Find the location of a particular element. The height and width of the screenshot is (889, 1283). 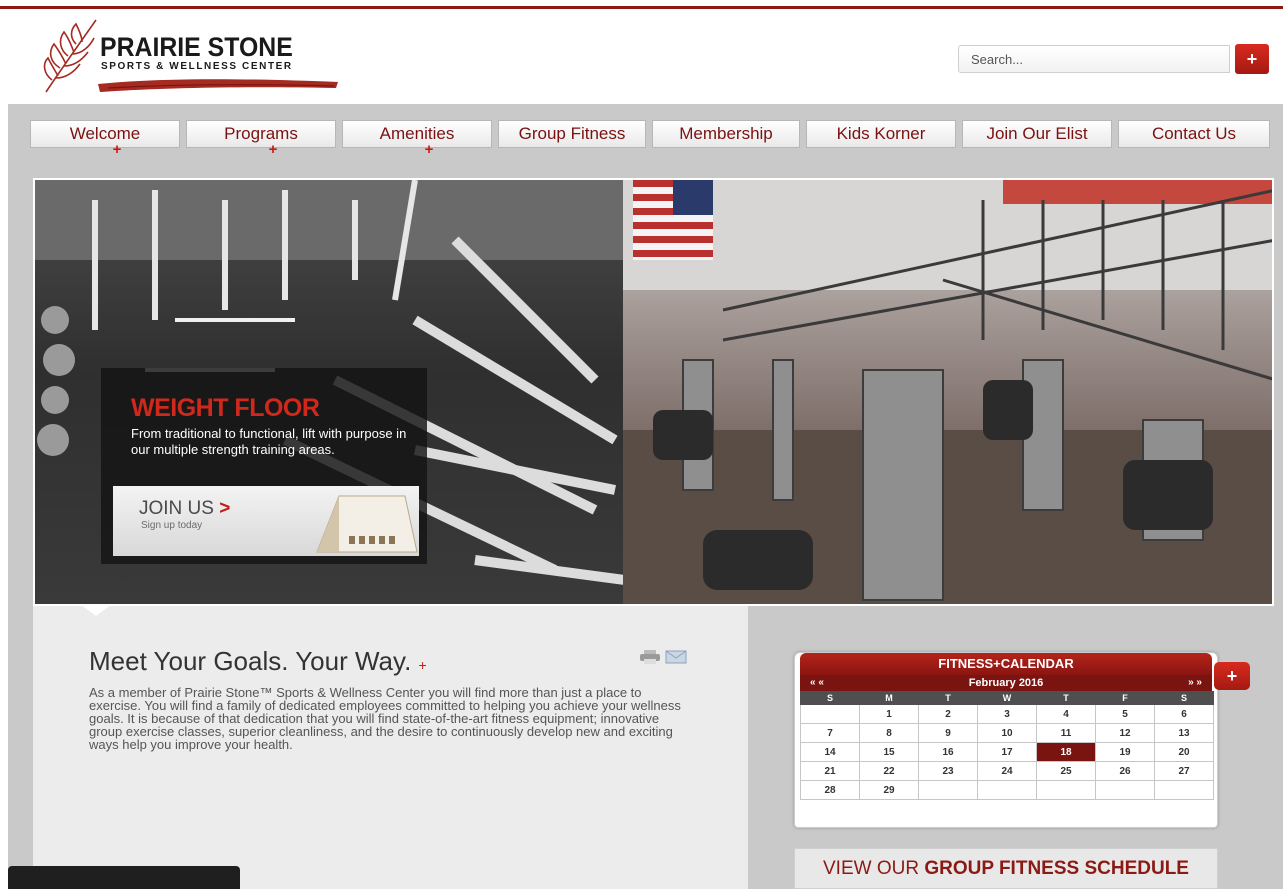

calendar-month-bar: « « February 2016 » » is located at coordinates (1006, 683).